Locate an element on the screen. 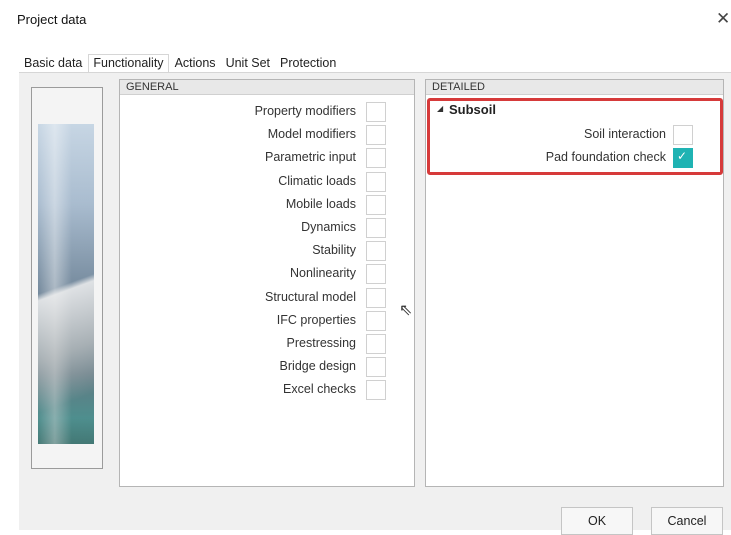 This screenshot has width=731, height=535. tab-protection: Protection is located at coordinates (308, 64).